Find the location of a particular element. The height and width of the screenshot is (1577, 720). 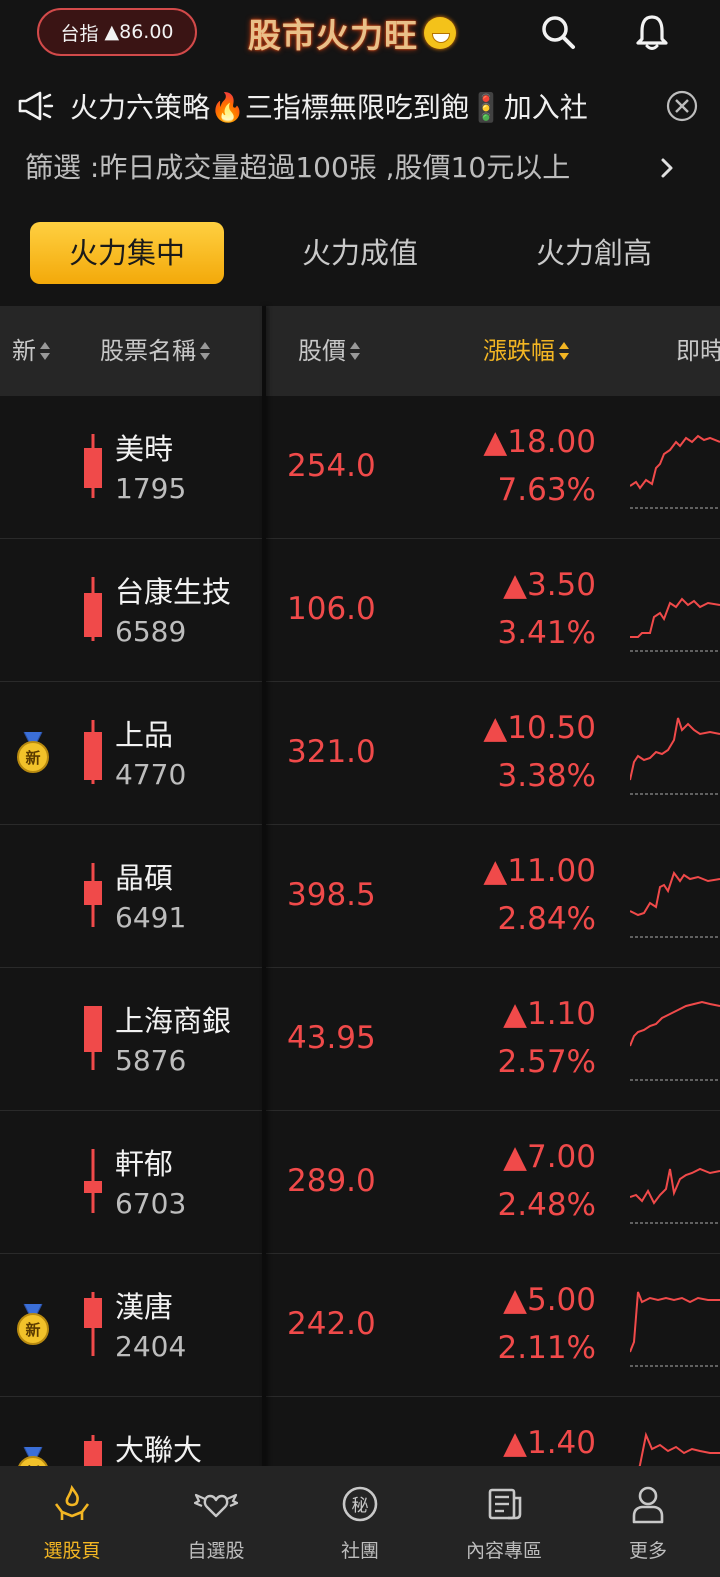

top-bar: 台指 ▲86.00 股市火力旺 is located at coordinates (360, 35).